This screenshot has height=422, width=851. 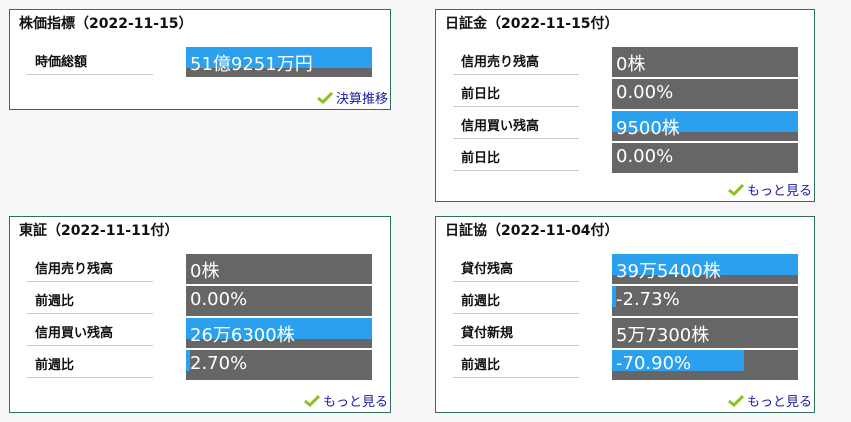 I want to click on indicator-row: 前週比 -70.90%, so click(x=625, y=363).